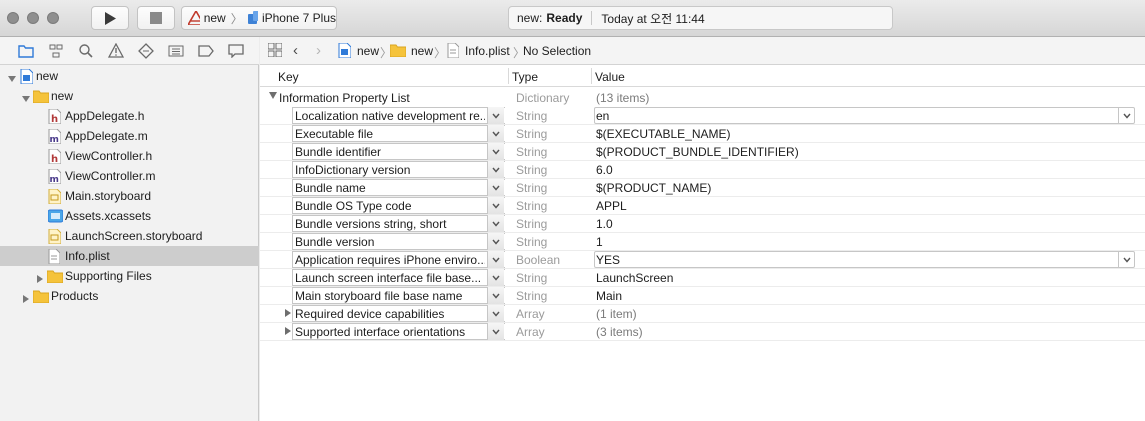 The width and height of the screenshot is (1145, 421). Describe the element at coordinates (129, 136) in the screenshot. I see `navigator-item: m AppDelegate.m` at that location.